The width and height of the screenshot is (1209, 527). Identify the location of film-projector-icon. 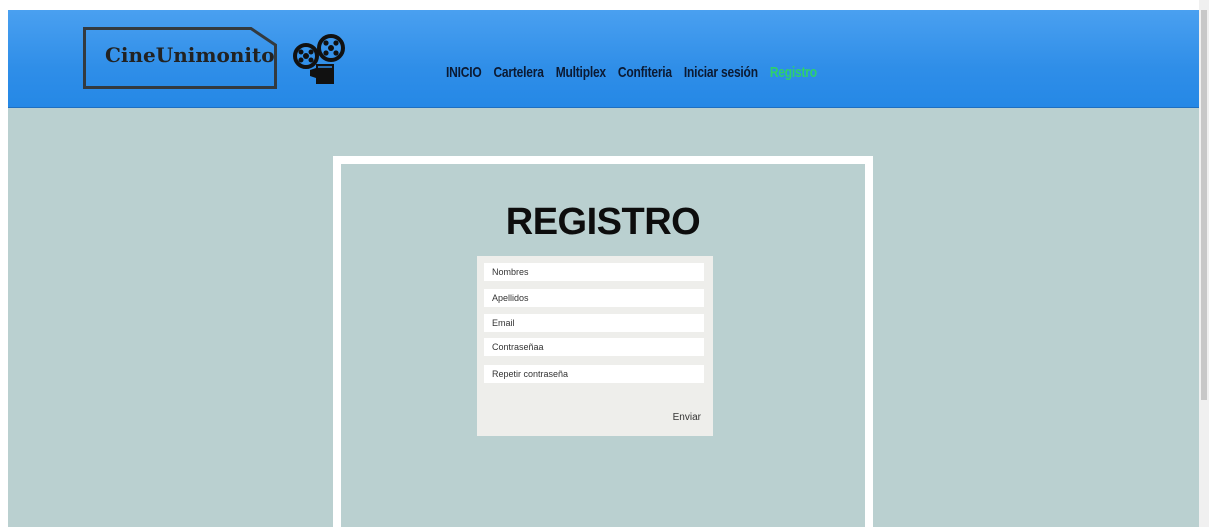
(319, 59).